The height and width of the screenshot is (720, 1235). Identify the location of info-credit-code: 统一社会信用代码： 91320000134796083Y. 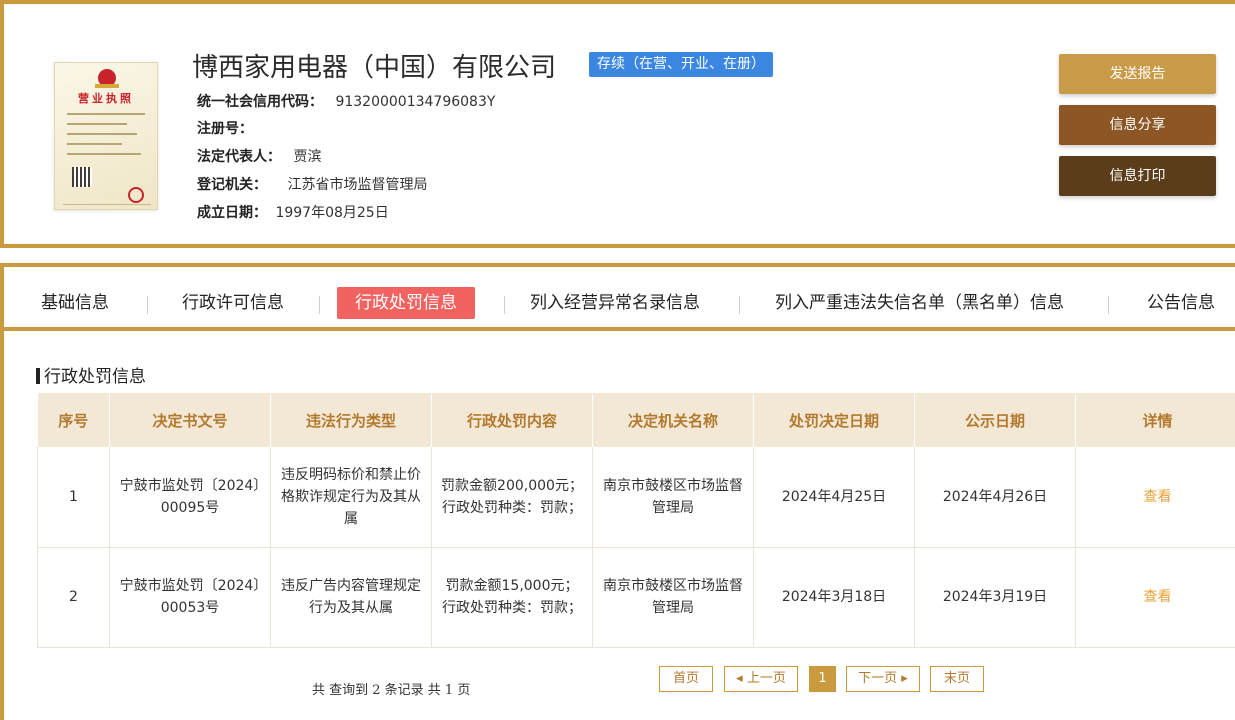
(346, 101).